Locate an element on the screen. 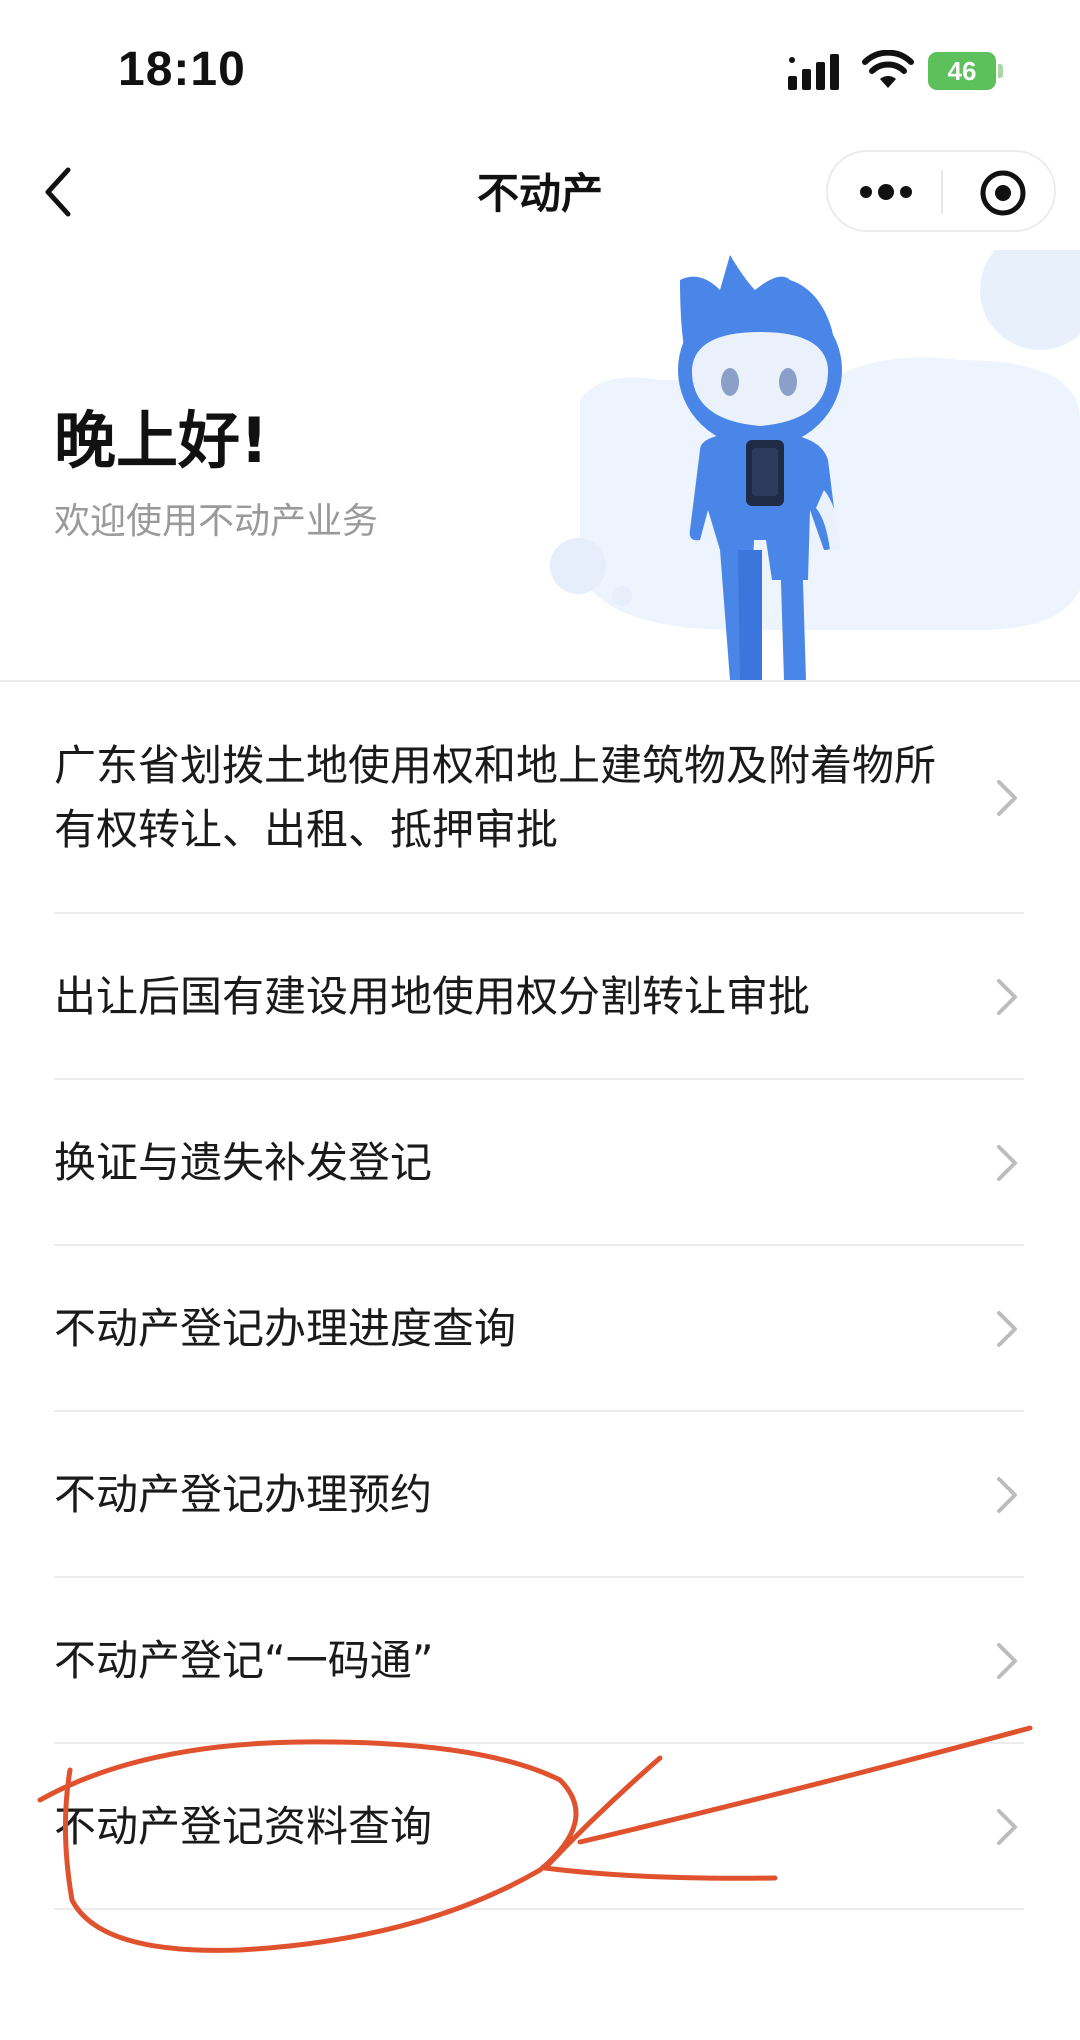 The height and width of the screenshot is (2040, 1080). nav-bar: 不动产 is located at coordinates (540, 190).